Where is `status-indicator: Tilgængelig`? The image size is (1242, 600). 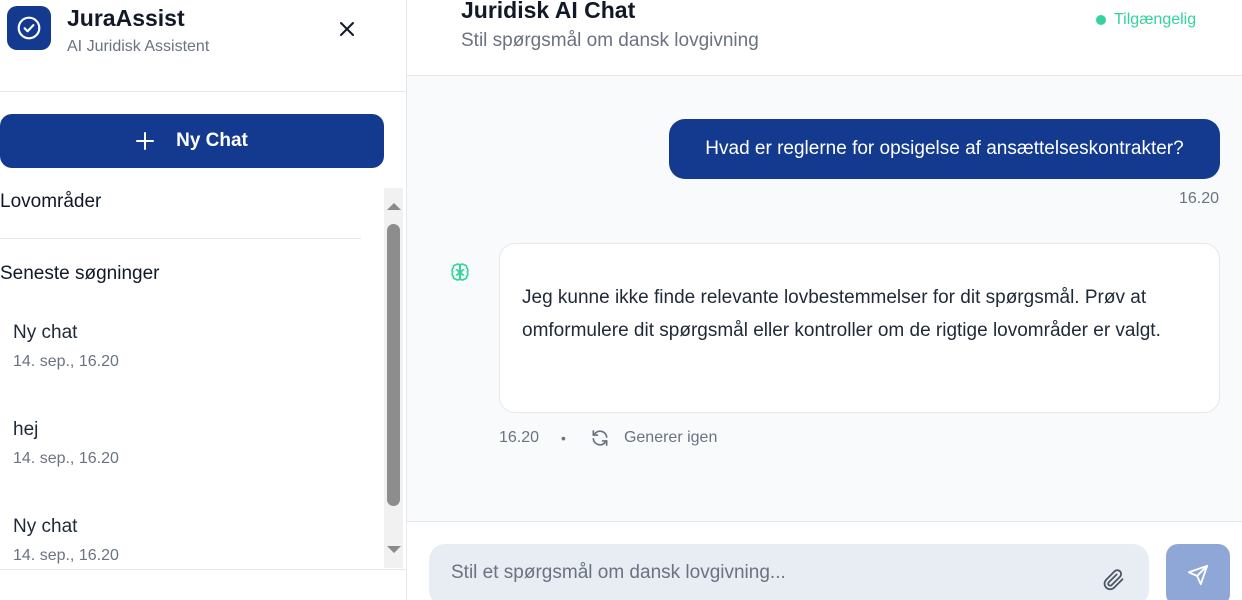 status-indicator: Tilgængelig is located at coordinates (1146, 20).